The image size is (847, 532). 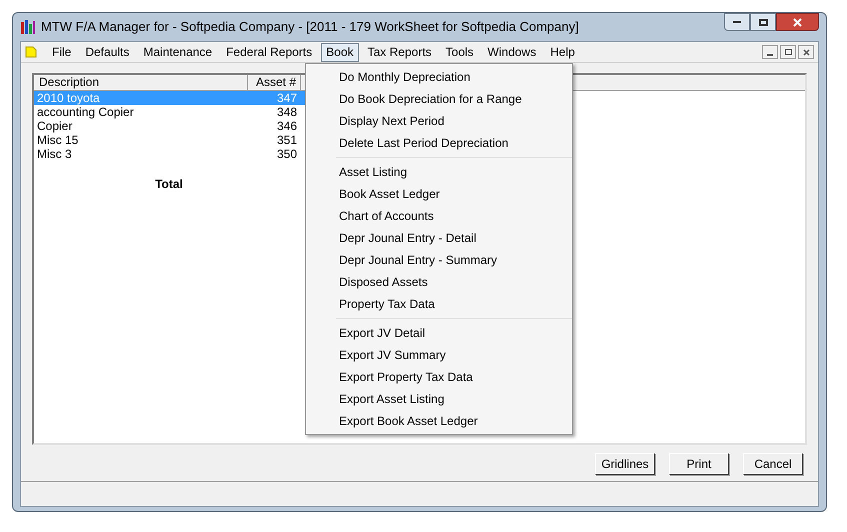 I want to click on menu-item: Book, so click(x=339, y=52).